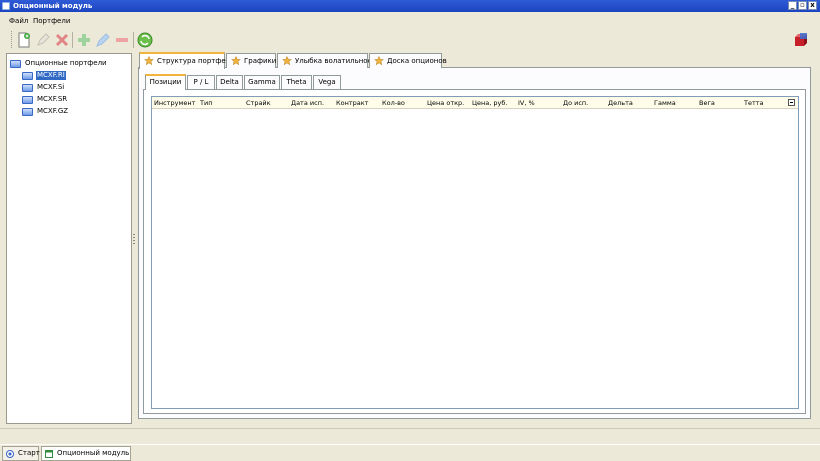 The height and width of the screenshot is (461, 820). I want to click on column-header-delta: Дельта, so click(620, 103).